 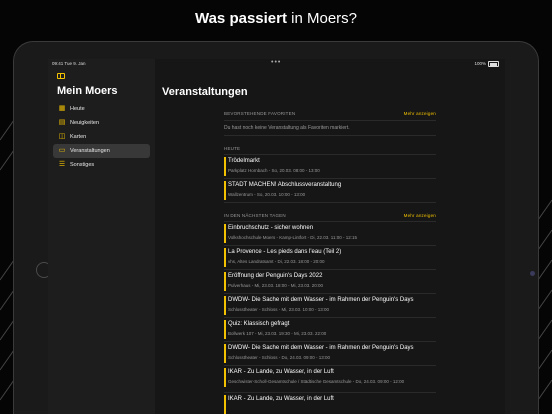 I want to click on event-title: Quiz: Klassisch gefragt, so click(x=259, y=324).